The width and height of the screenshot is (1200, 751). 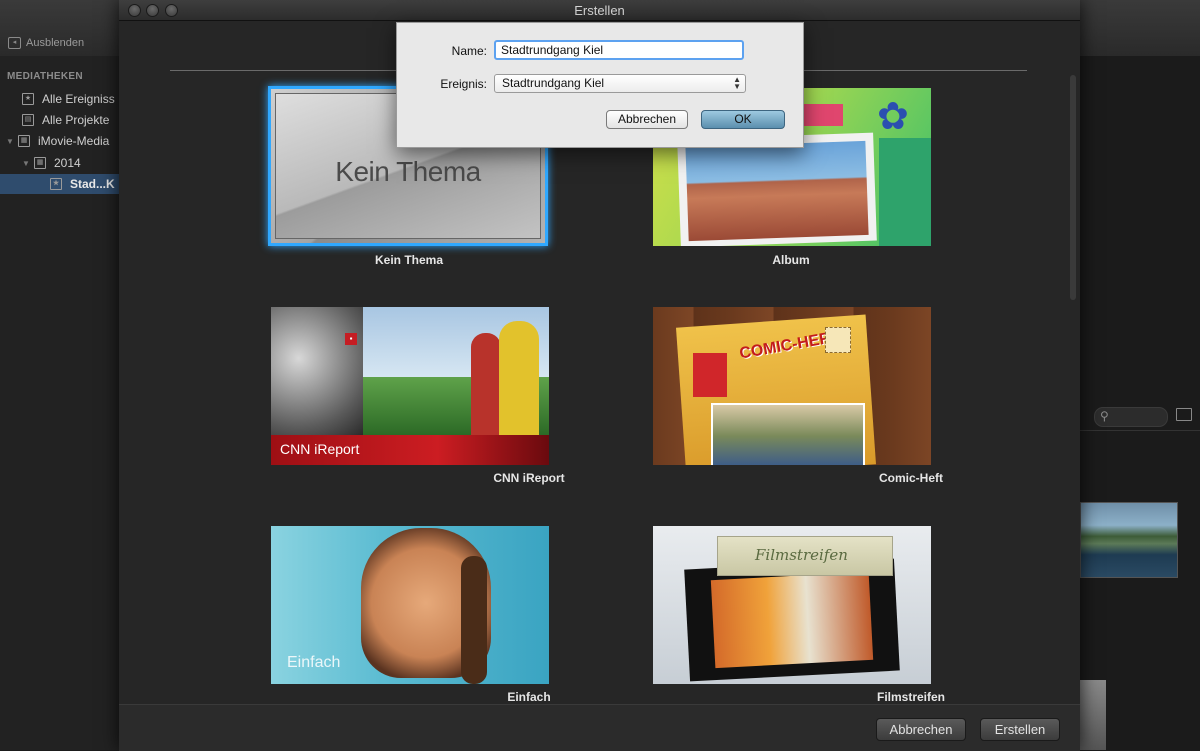 What do you see at coordinates (788, 434) in the screenshot?
I see `comic-photo` at bounding box center [788, 434].